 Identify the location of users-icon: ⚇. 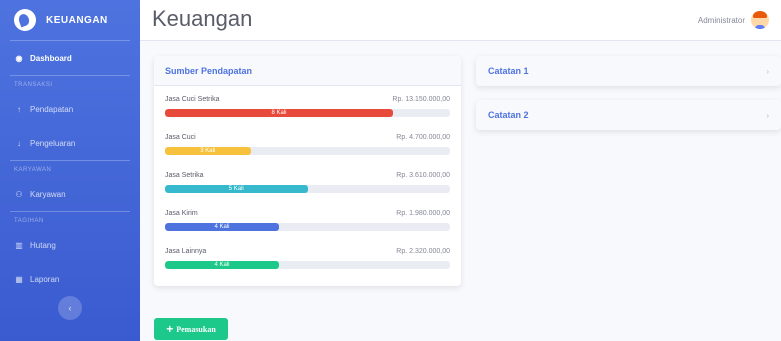
(19, 194).